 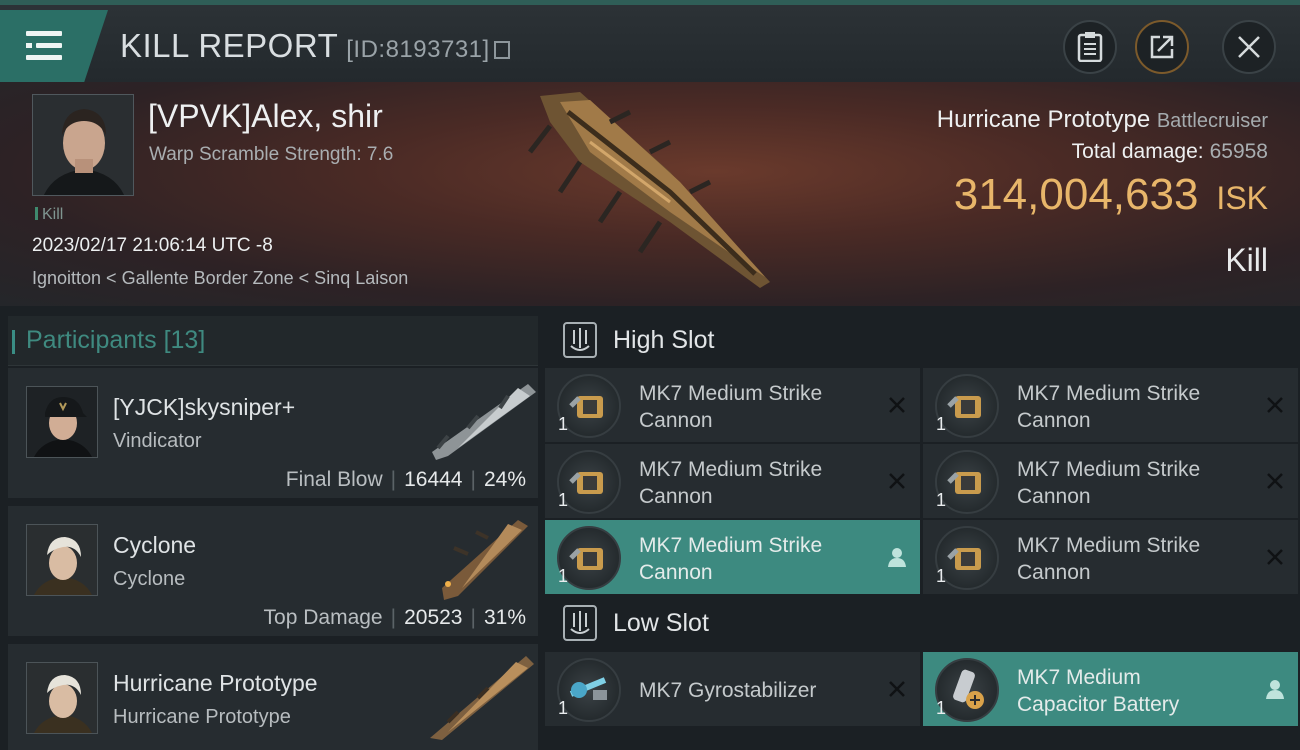 I want to click on share-button, so click(x=1162, y=47).